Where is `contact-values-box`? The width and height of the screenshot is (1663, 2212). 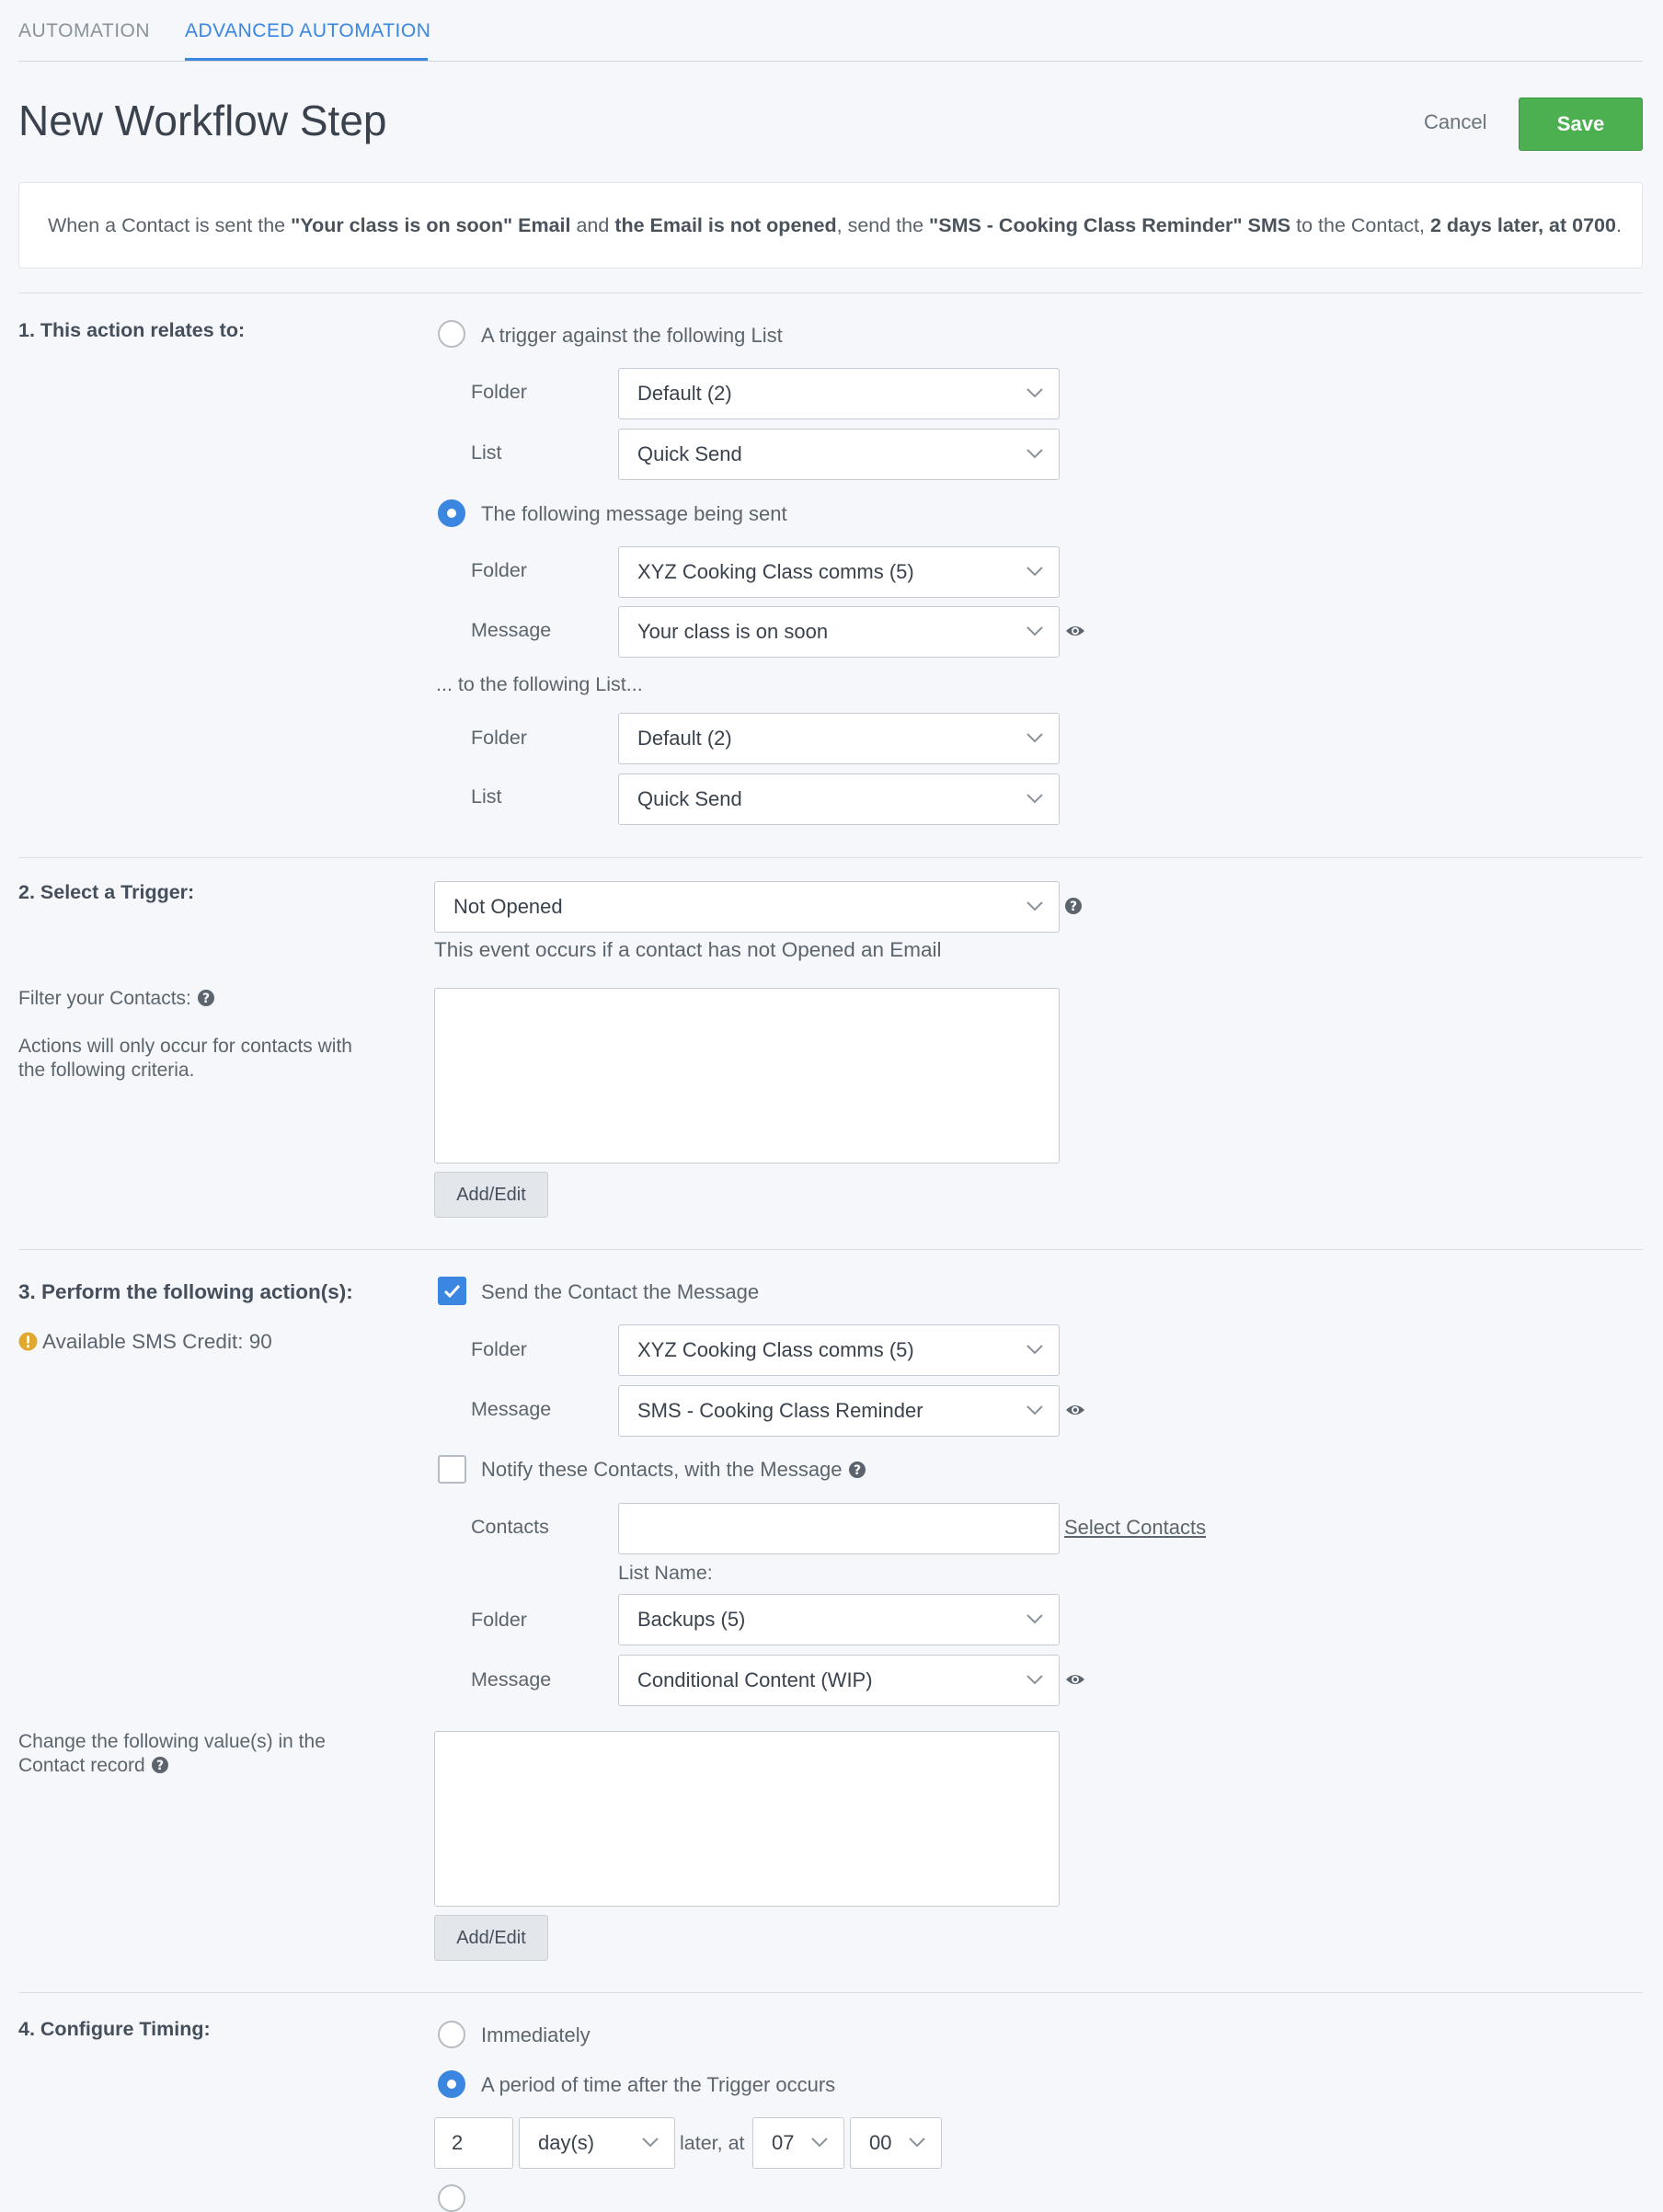
contact-values-box is located at coordinates (747, 1819).